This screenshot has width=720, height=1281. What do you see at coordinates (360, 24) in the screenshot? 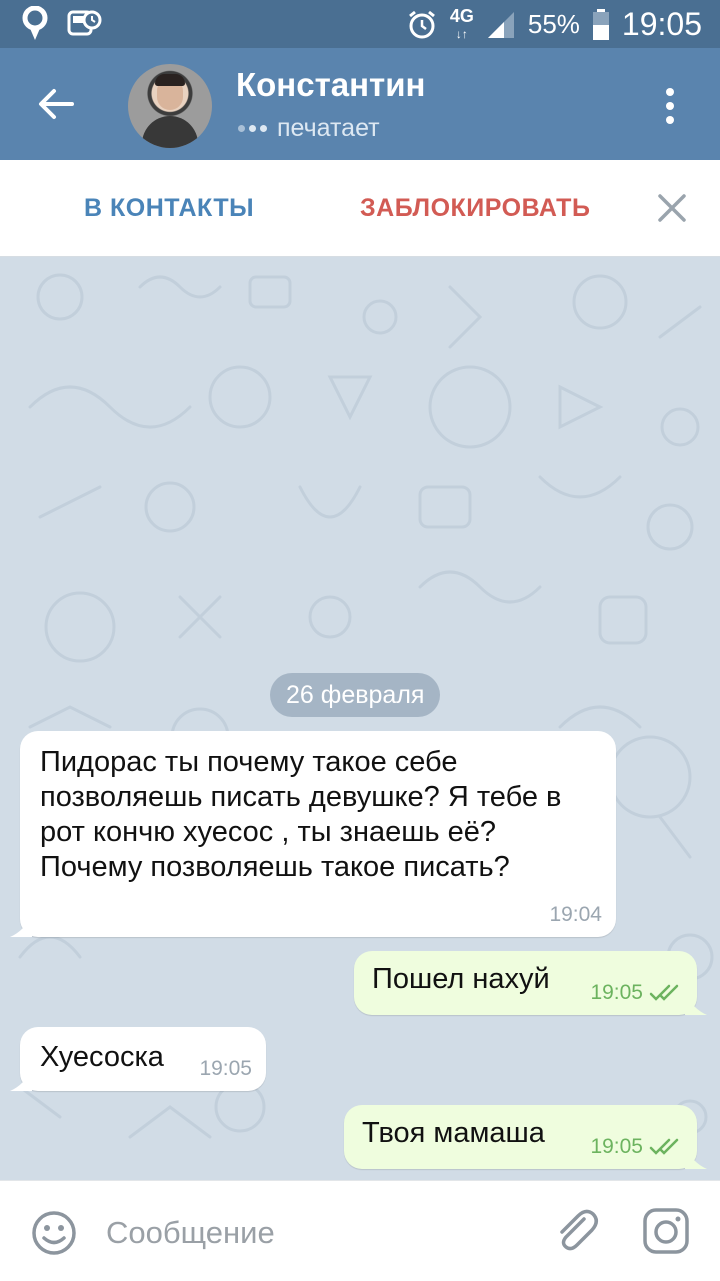
I see `status-bar: 4G ↓↑ 55% 19:05` at bounding box center [360, 24].